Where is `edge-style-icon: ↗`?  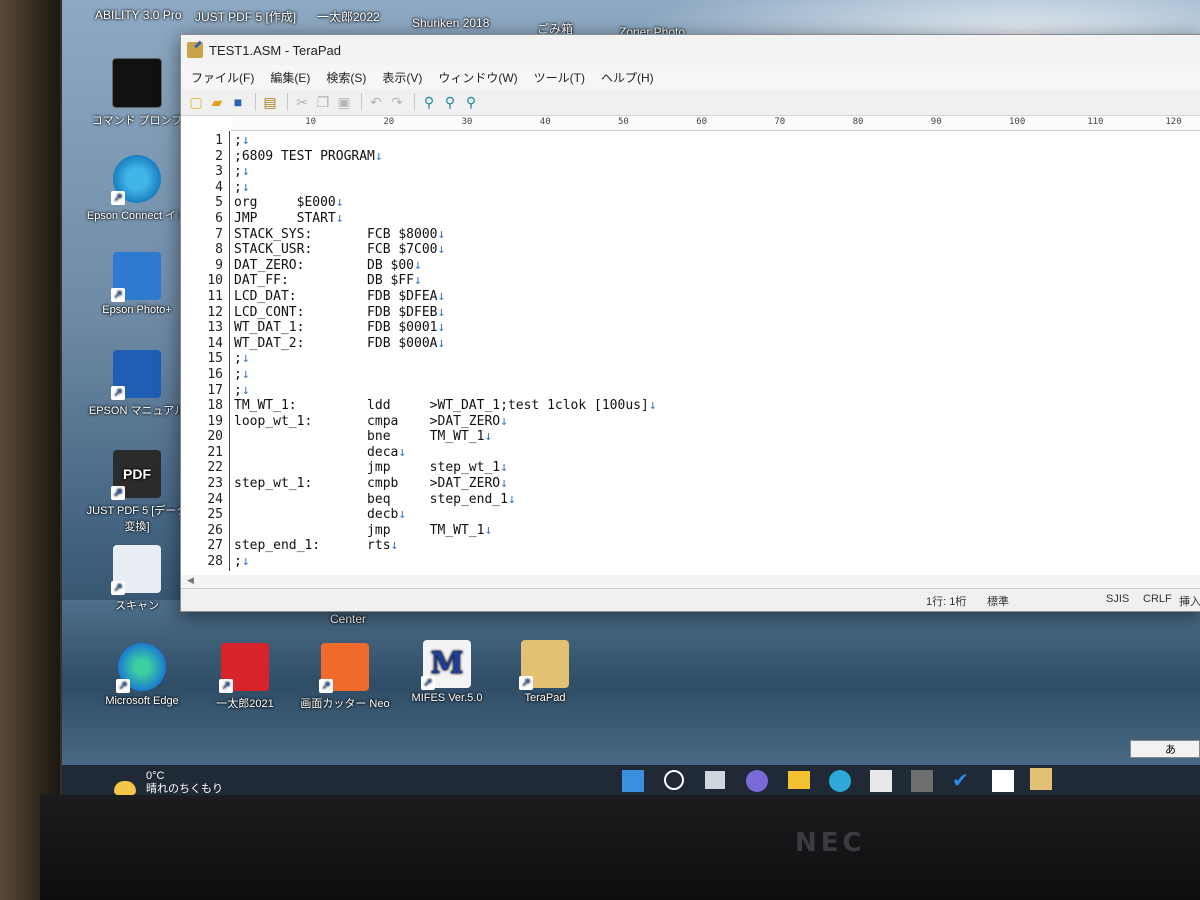
edge-style-icon: ↗ is located at coordinates (136, 180).